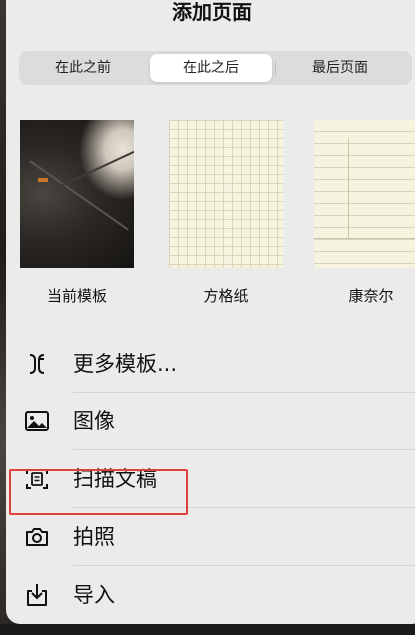 The height and width of the screenshot is (635, 415). Describe the element at coordinates (37, 364) in the screenshot. I see `templates-icon` at that location.